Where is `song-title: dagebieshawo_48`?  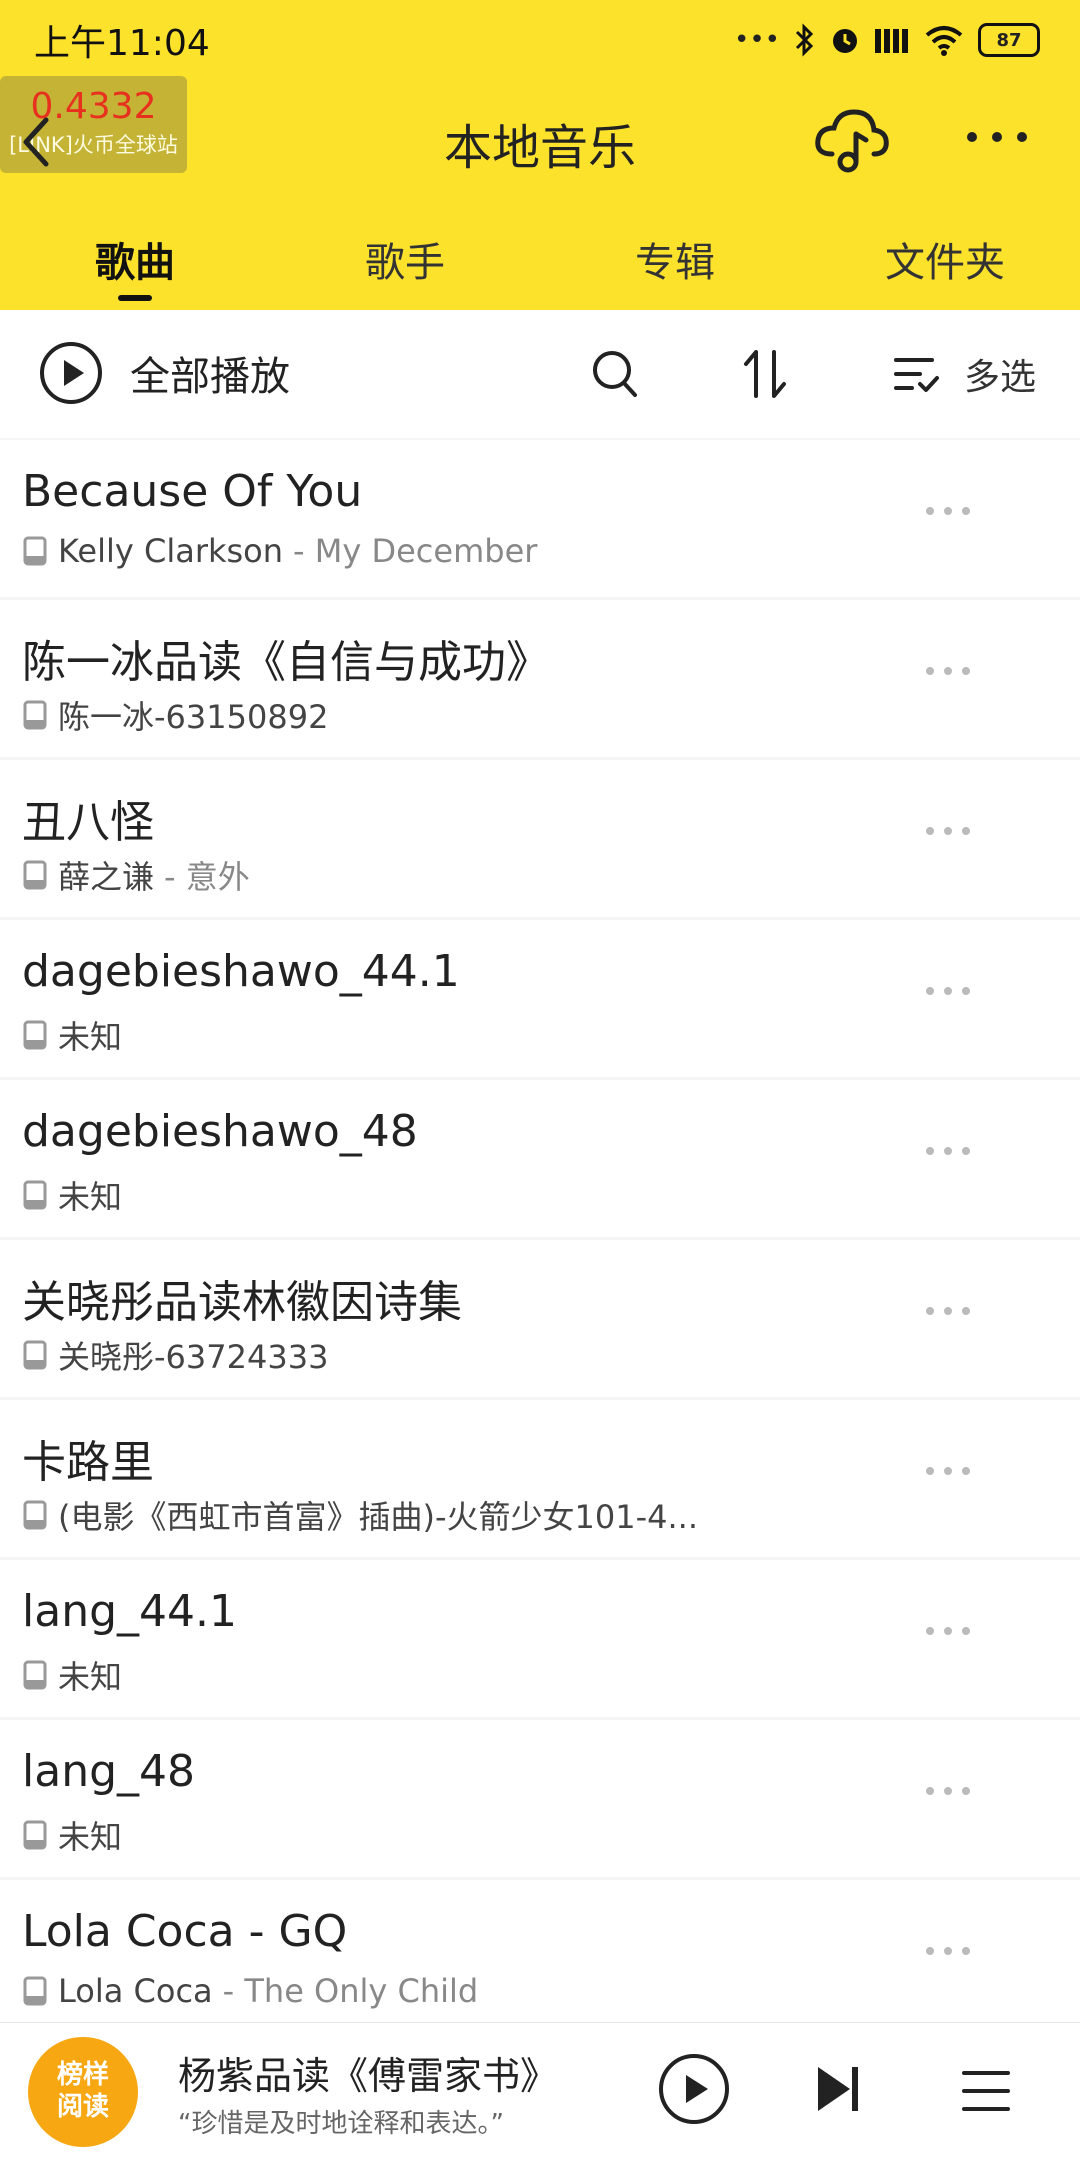
song-title: dagebieshawo_48 is located at coordinates (220, 1131).